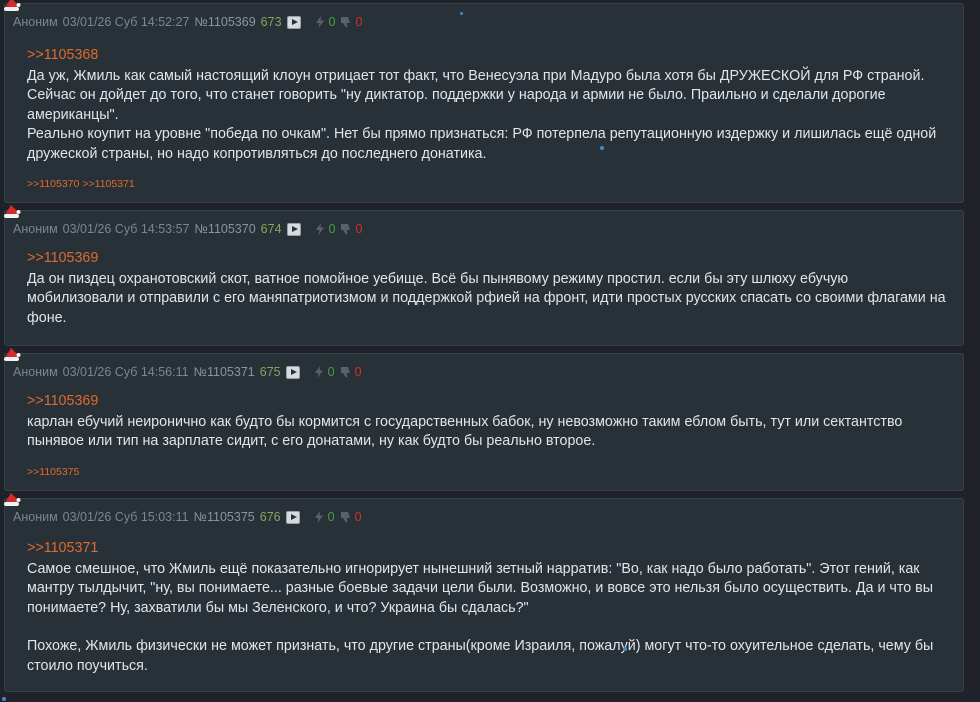  What do you see at coordinates (271, 22) in the screenshot?
I see `post-ordinal: 673` at bounding box center [271, 22].